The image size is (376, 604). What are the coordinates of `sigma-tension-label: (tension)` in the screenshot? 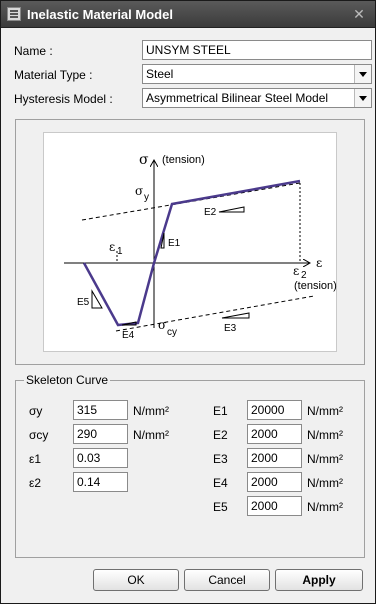 It's located at (183, 160).